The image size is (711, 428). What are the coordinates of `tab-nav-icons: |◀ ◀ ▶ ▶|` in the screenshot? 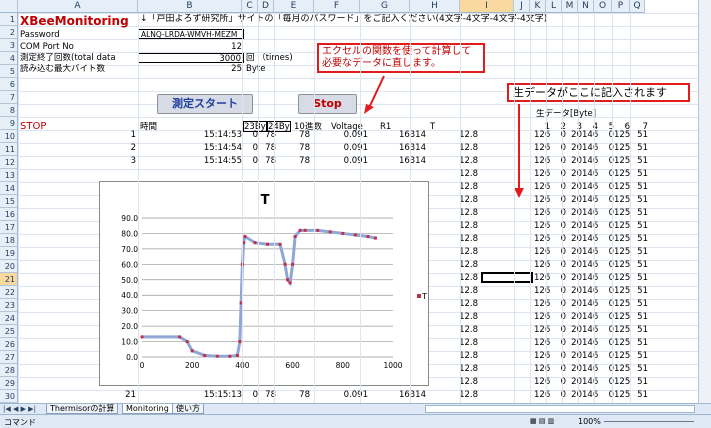 It's located at (19, 409).